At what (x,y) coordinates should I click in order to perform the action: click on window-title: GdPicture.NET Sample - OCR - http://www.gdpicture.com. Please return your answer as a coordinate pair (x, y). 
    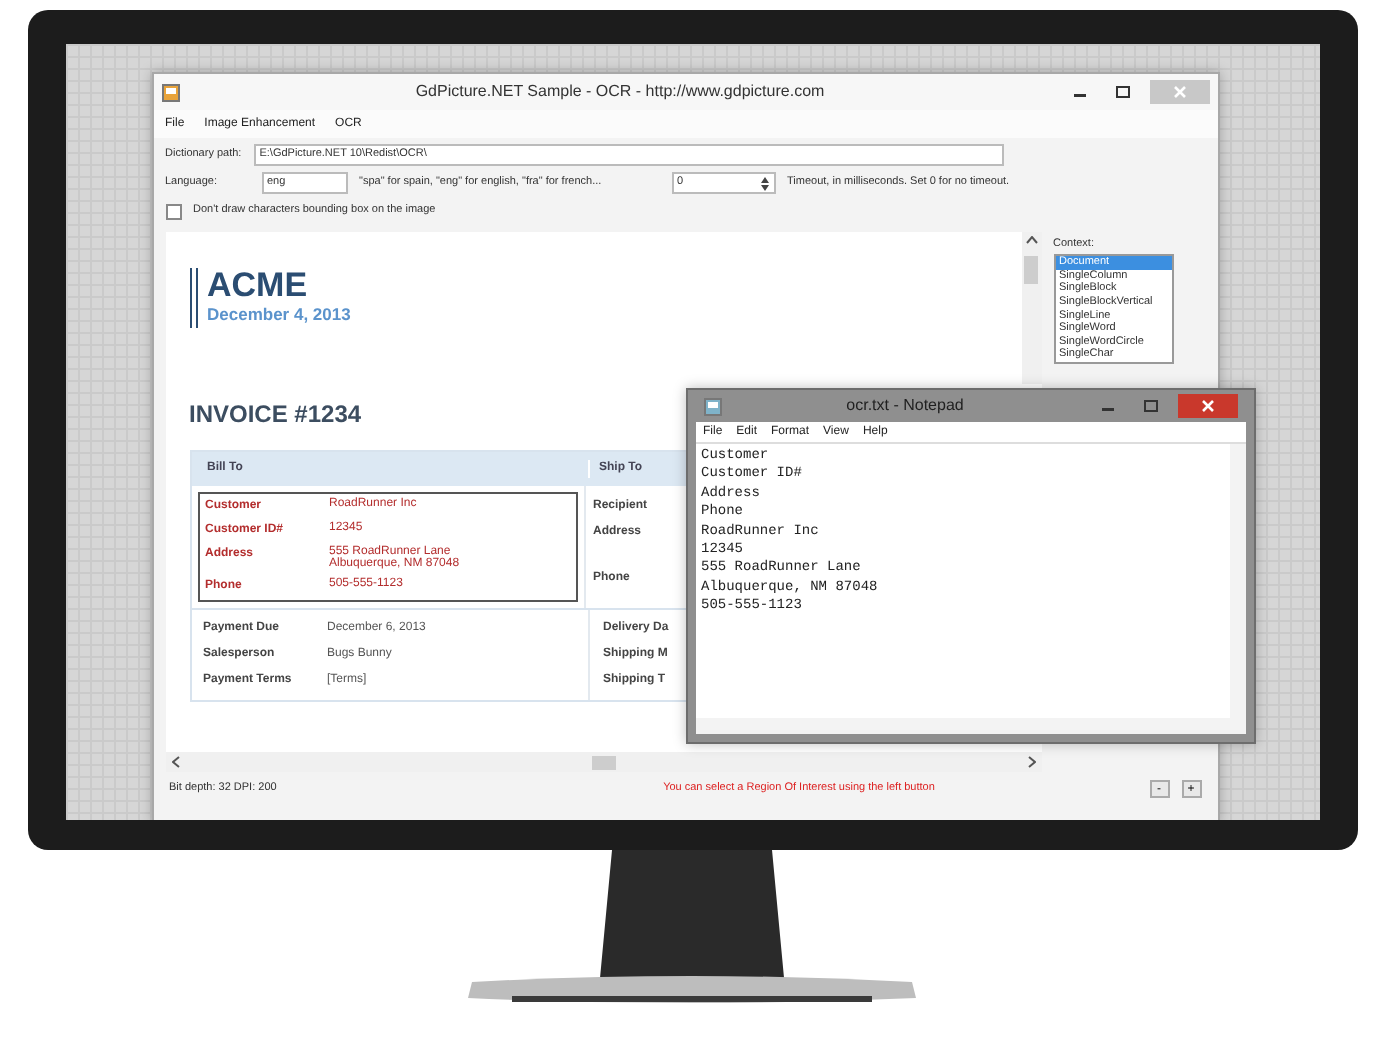
    Looking at the image, I should click on (620, 92).